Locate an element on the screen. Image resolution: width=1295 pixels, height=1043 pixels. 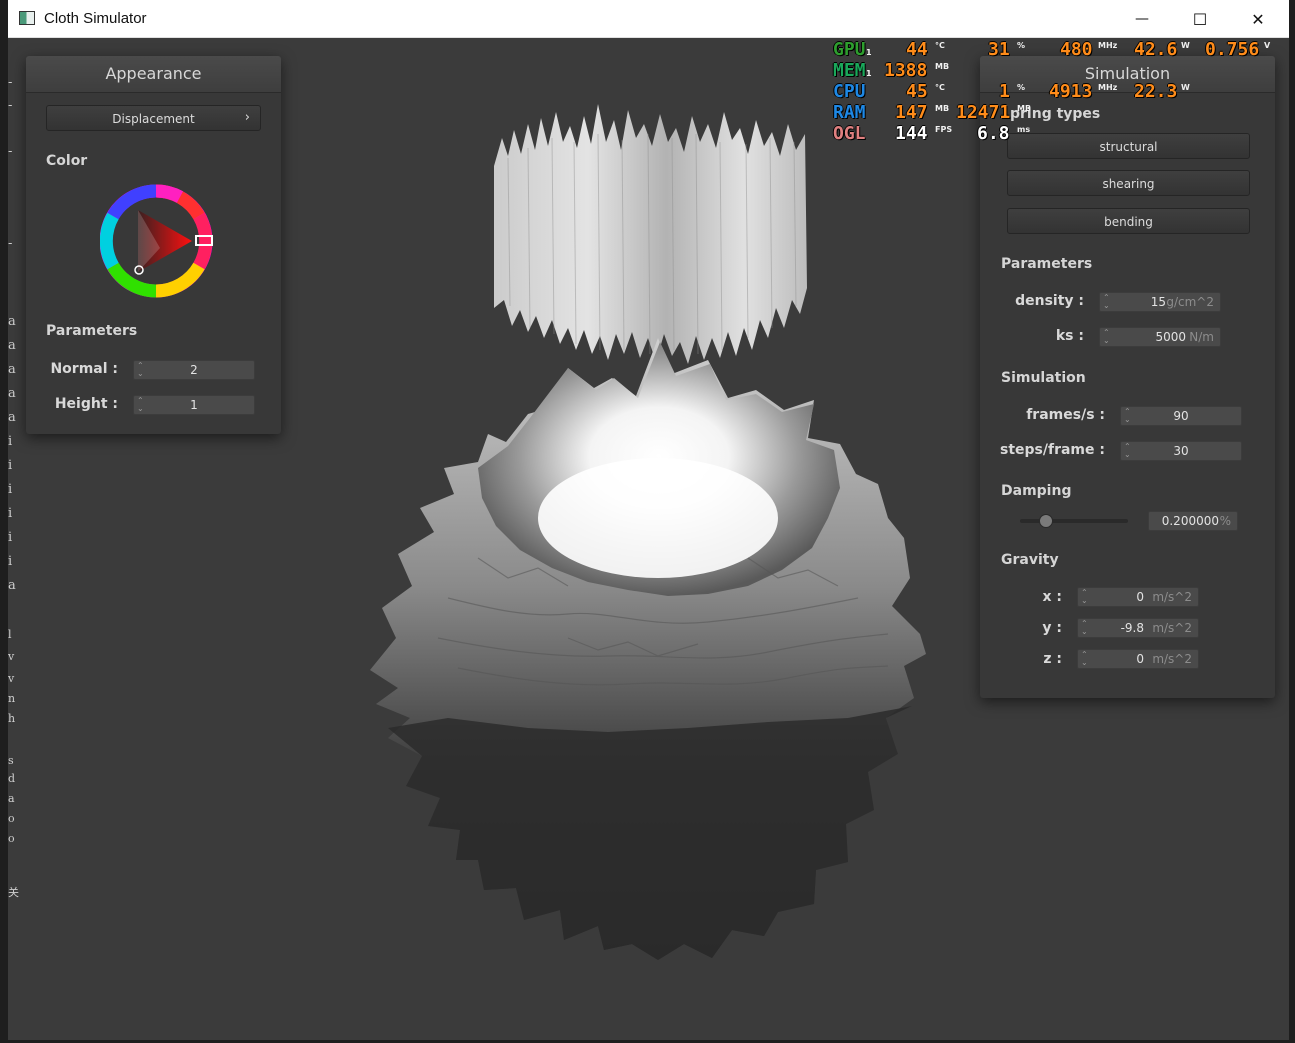
structural-button: structural is located at coordinates (1128, 146).